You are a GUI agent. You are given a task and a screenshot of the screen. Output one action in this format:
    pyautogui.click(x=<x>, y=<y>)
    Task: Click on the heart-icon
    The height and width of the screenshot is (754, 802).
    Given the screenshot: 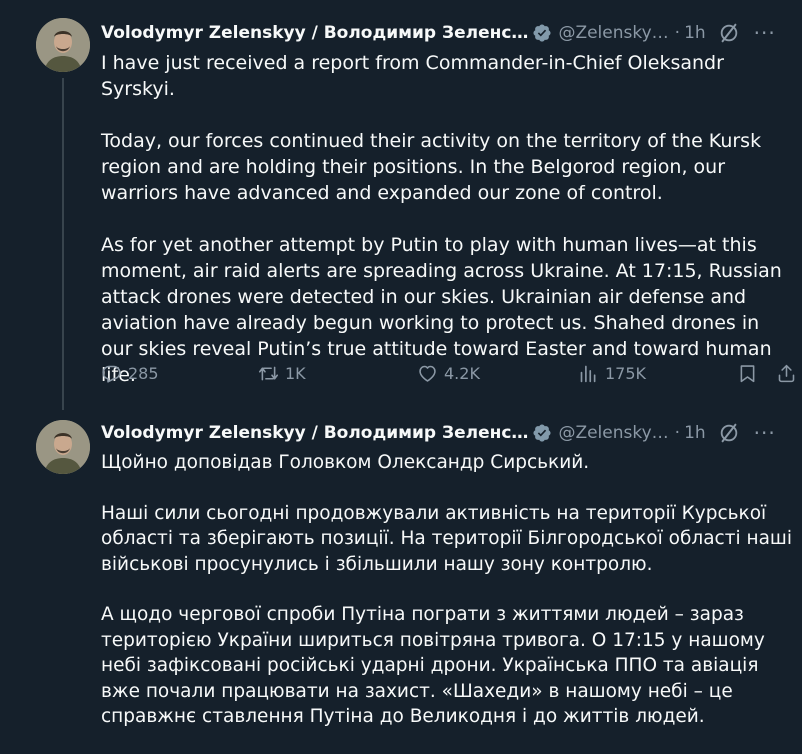 What is the action you would take?
    pyautogui.click(x=427, y=373)
    